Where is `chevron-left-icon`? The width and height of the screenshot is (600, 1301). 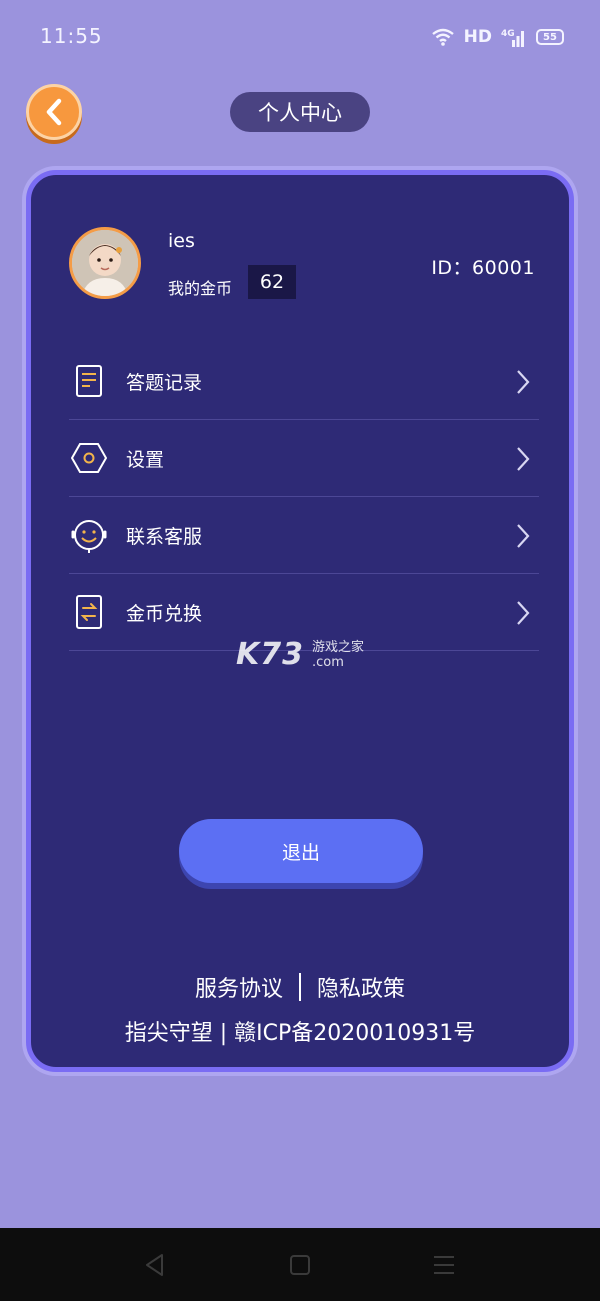
chevron-left-icon is located at coordinates (54, 112).